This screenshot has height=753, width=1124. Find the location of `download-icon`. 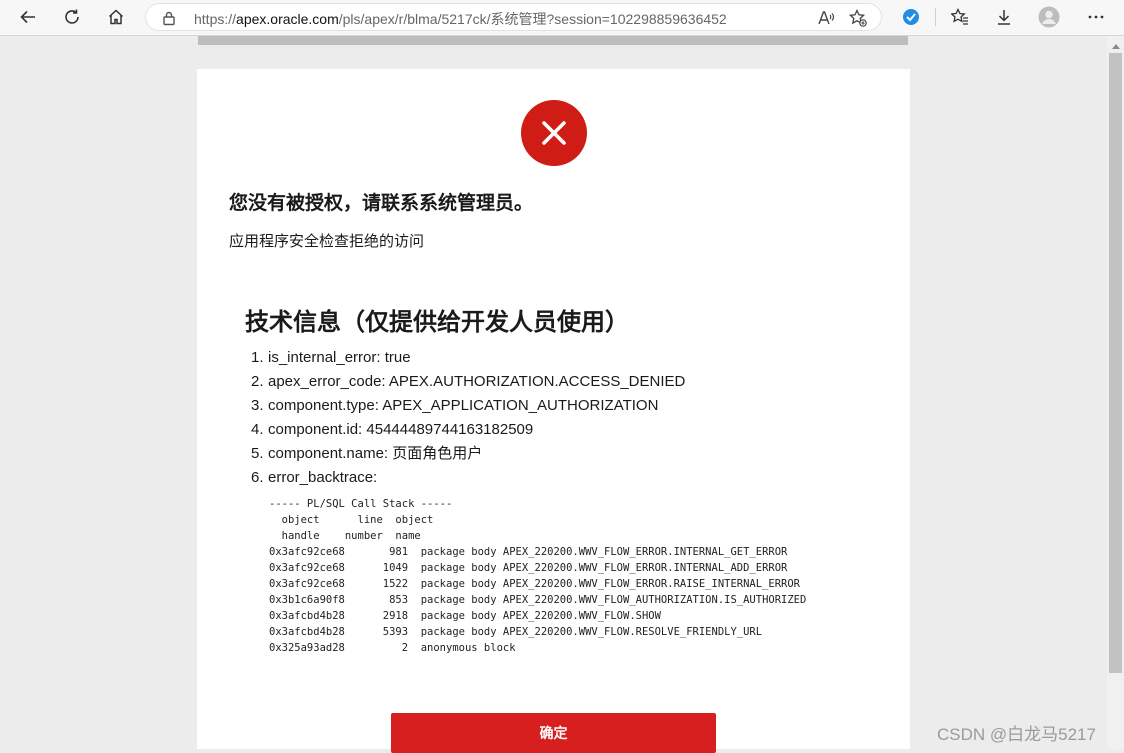

download-icon is located at coordinates (1004, 17).